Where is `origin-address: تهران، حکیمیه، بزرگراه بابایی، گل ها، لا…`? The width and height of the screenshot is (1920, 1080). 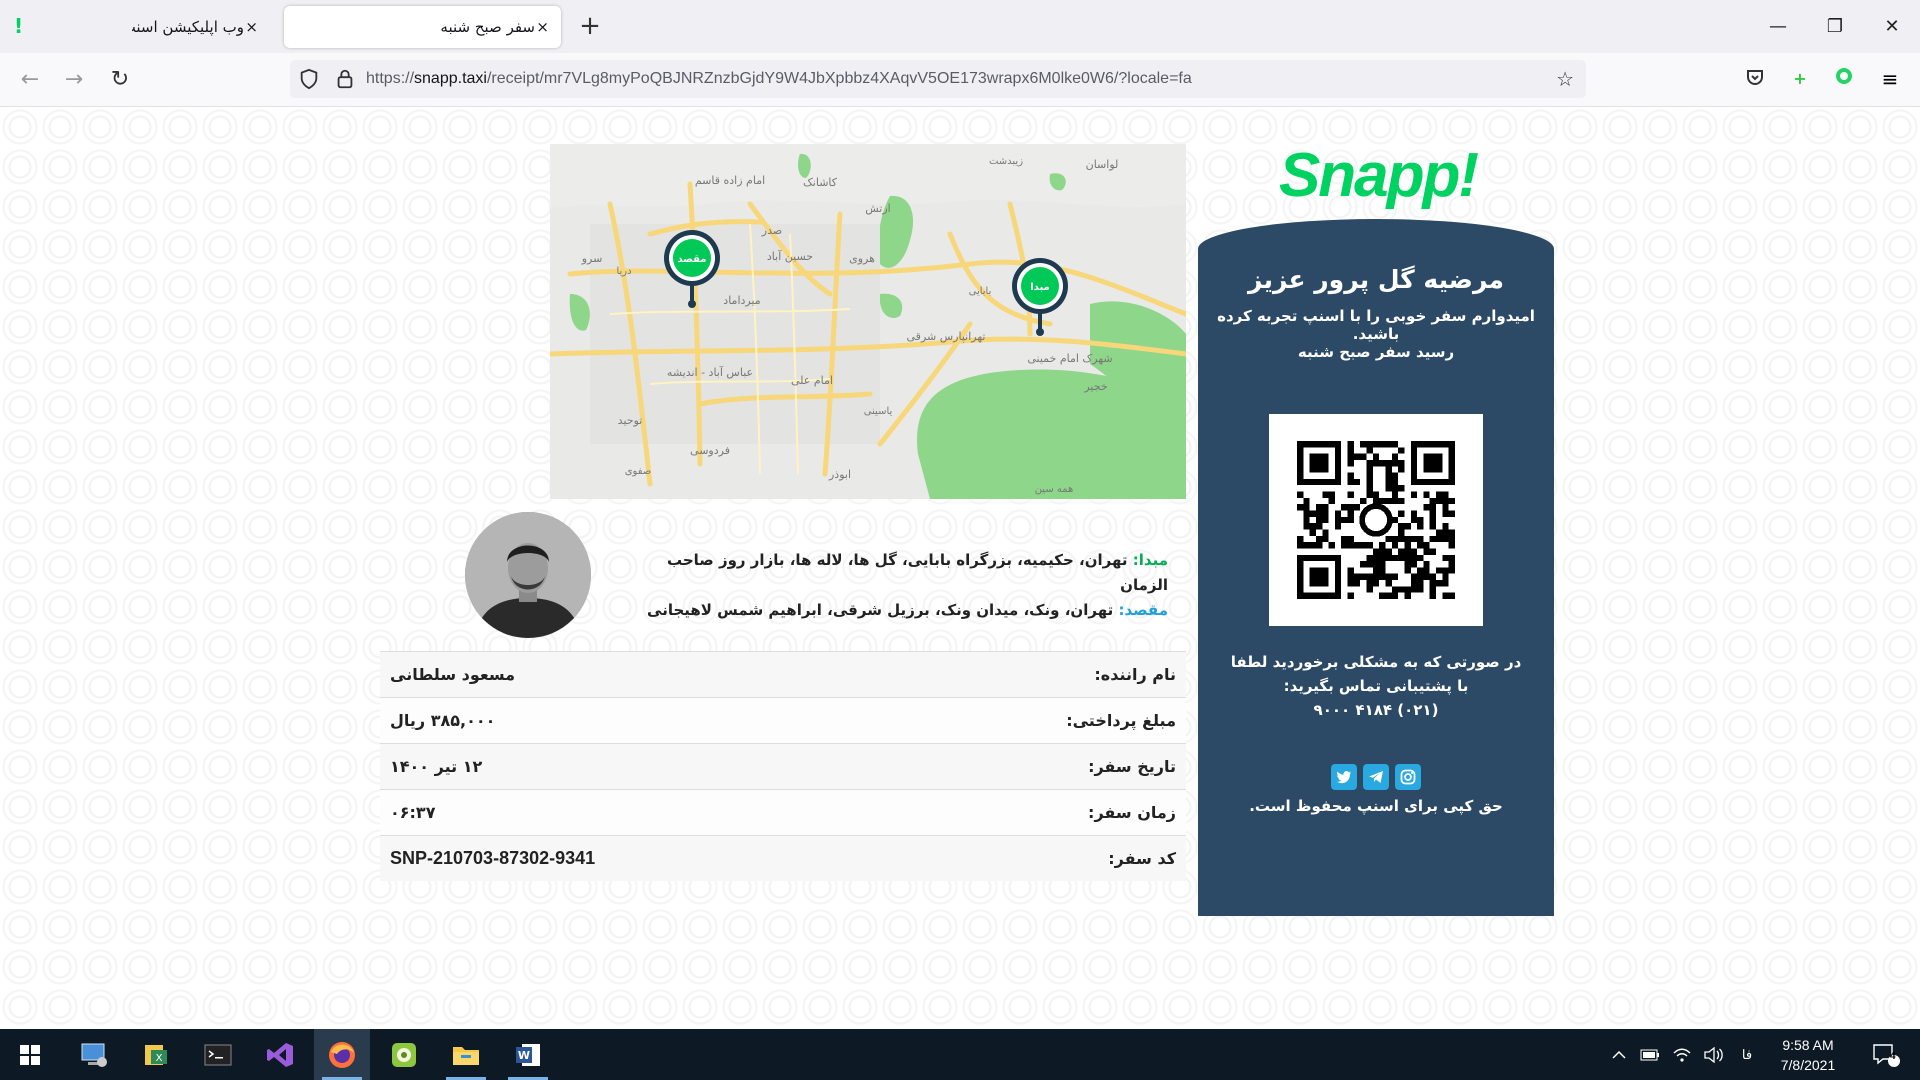
origin-address: تهران، حکیمیه، بزرگراه بابایی، گل ها، لا… is located at coordinates (917, 572).